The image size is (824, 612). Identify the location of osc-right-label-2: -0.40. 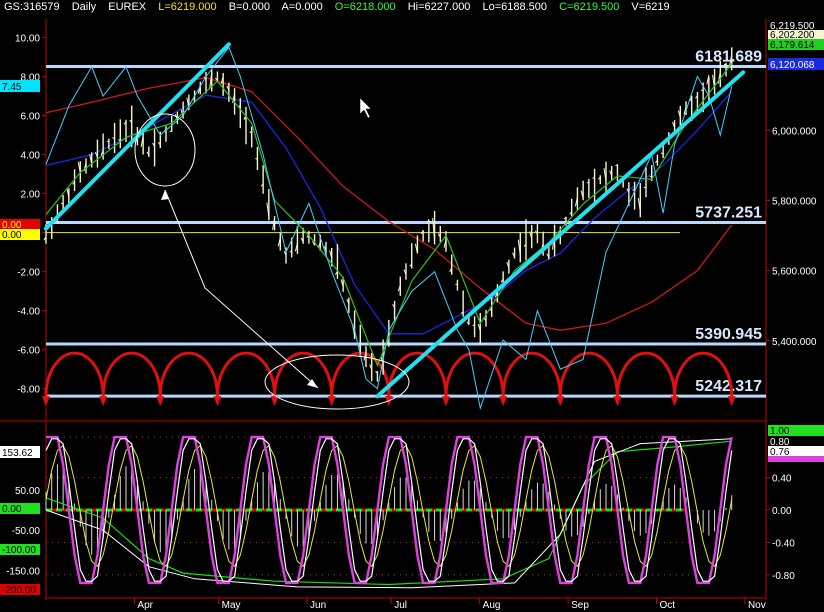
(783, 543).